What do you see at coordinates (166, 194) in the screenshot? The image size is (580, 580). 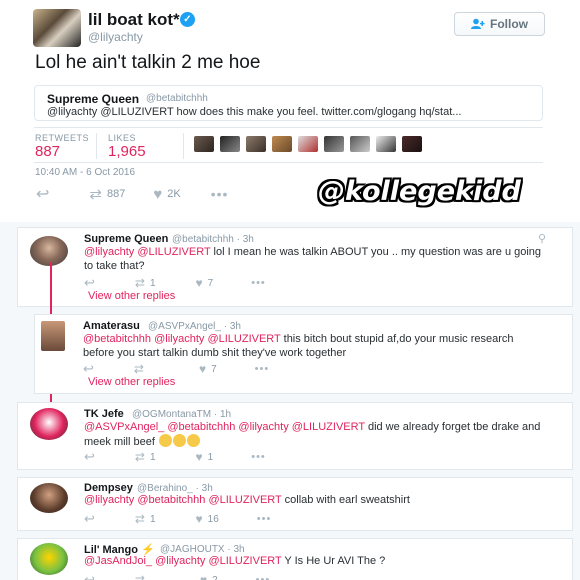 I see `like-button: ♥ 2K` at bounding box center [166, 194].